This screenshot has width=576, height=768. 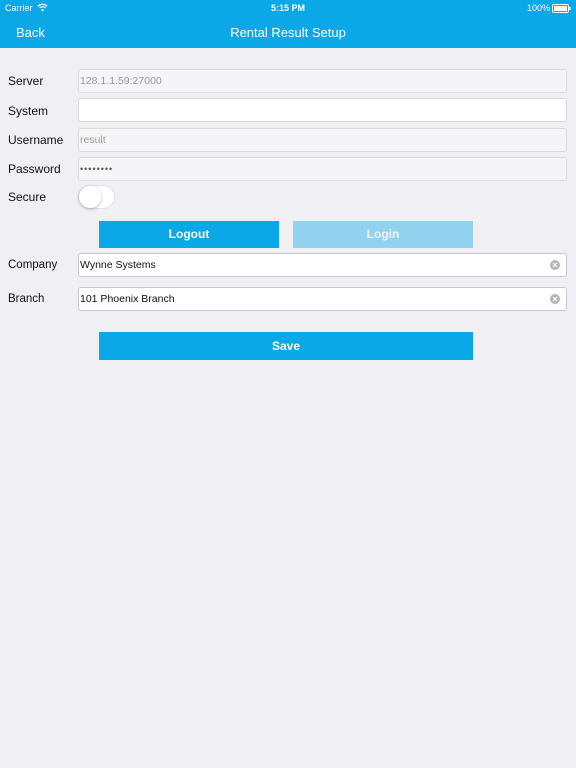 What do you see at coordinates (90, 197) in the screenshot?
I see `toggle-knob` at bounding box center [90, 197].